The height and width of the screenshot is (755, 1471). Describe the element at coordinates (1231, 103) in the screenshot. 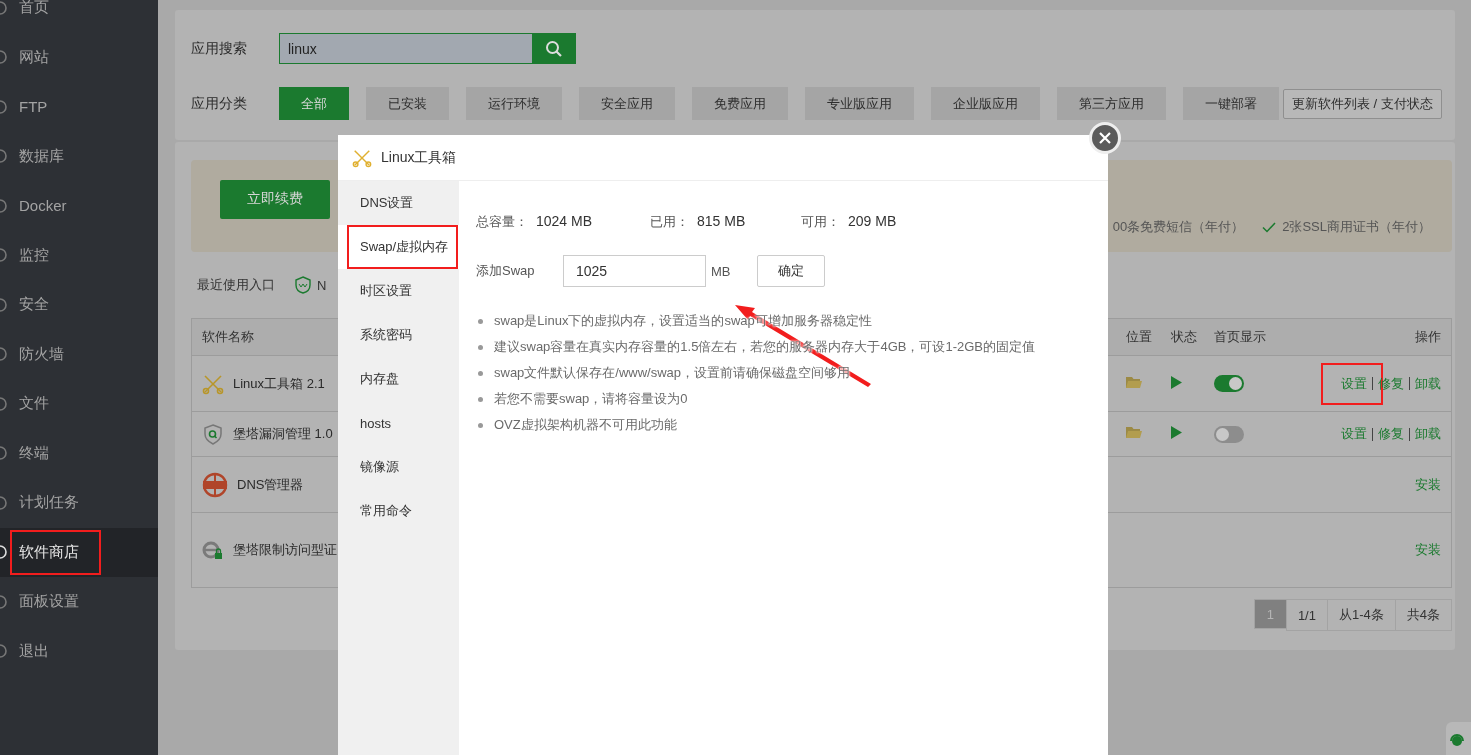

I see `category-tab: 一键部署` at that location.